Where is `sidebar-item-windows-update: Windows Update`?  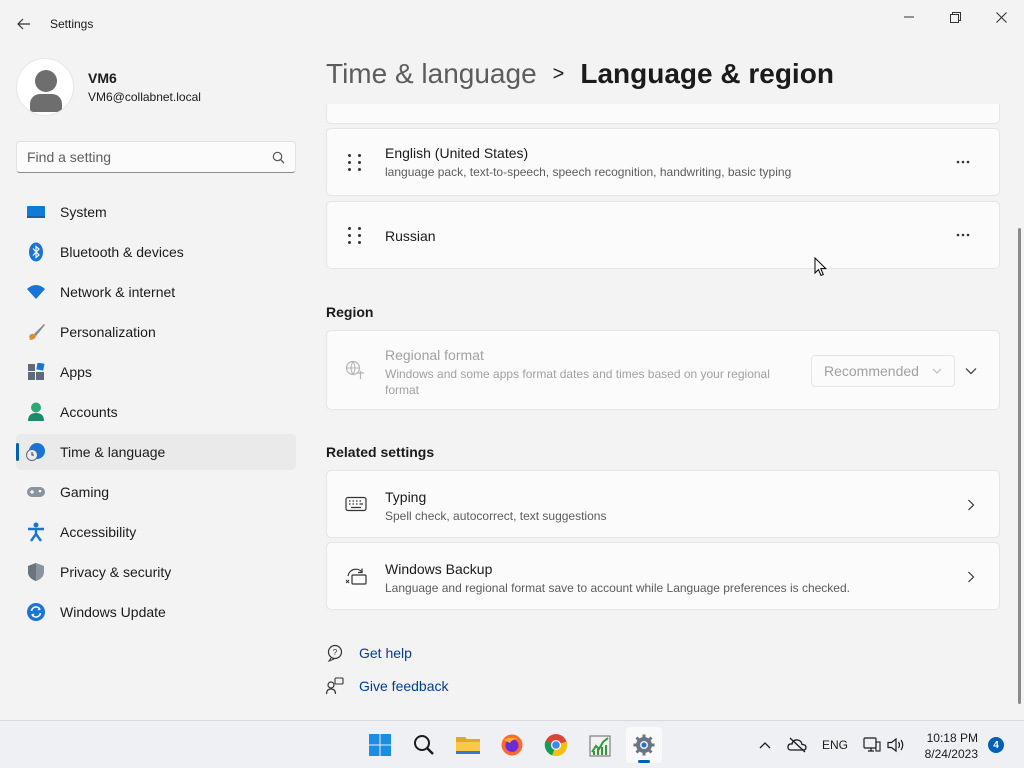
sidebar-item-windows-update: Windows Update is located at coordinates (156, 612).